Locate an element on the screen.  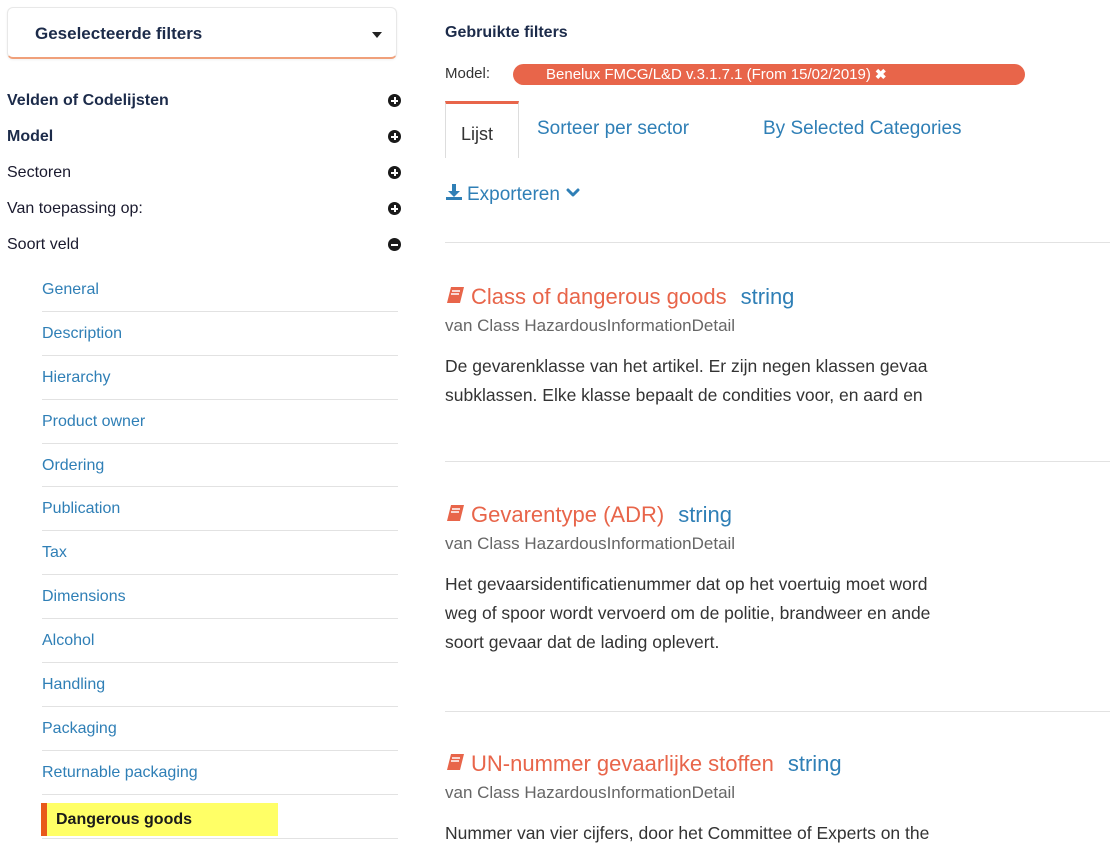
field-type-label: Tax is located at coordinates (54, 553).